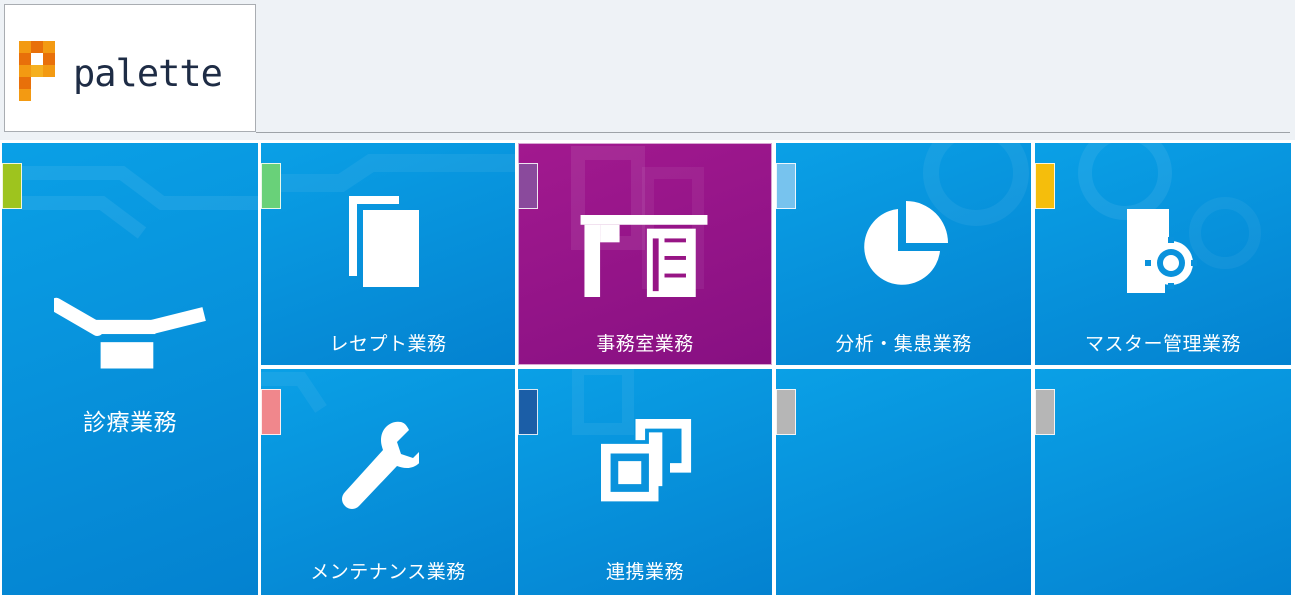 The image size is (1295, 598). What do you see at coordinates (130, 423) in the screenshot?
I see `tile-label: 診療業務` at bounding box center [130, 423].